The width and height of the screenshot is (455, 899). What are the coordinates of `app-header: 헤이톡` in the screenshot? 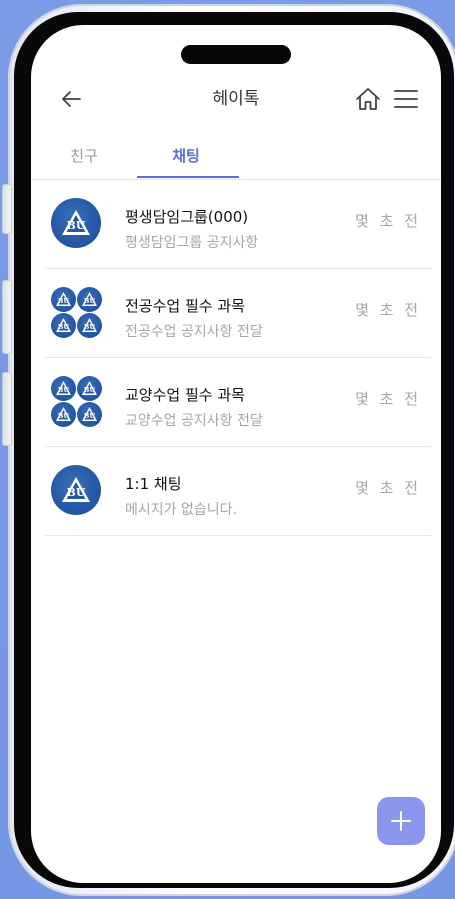 It's located at (236, 99).